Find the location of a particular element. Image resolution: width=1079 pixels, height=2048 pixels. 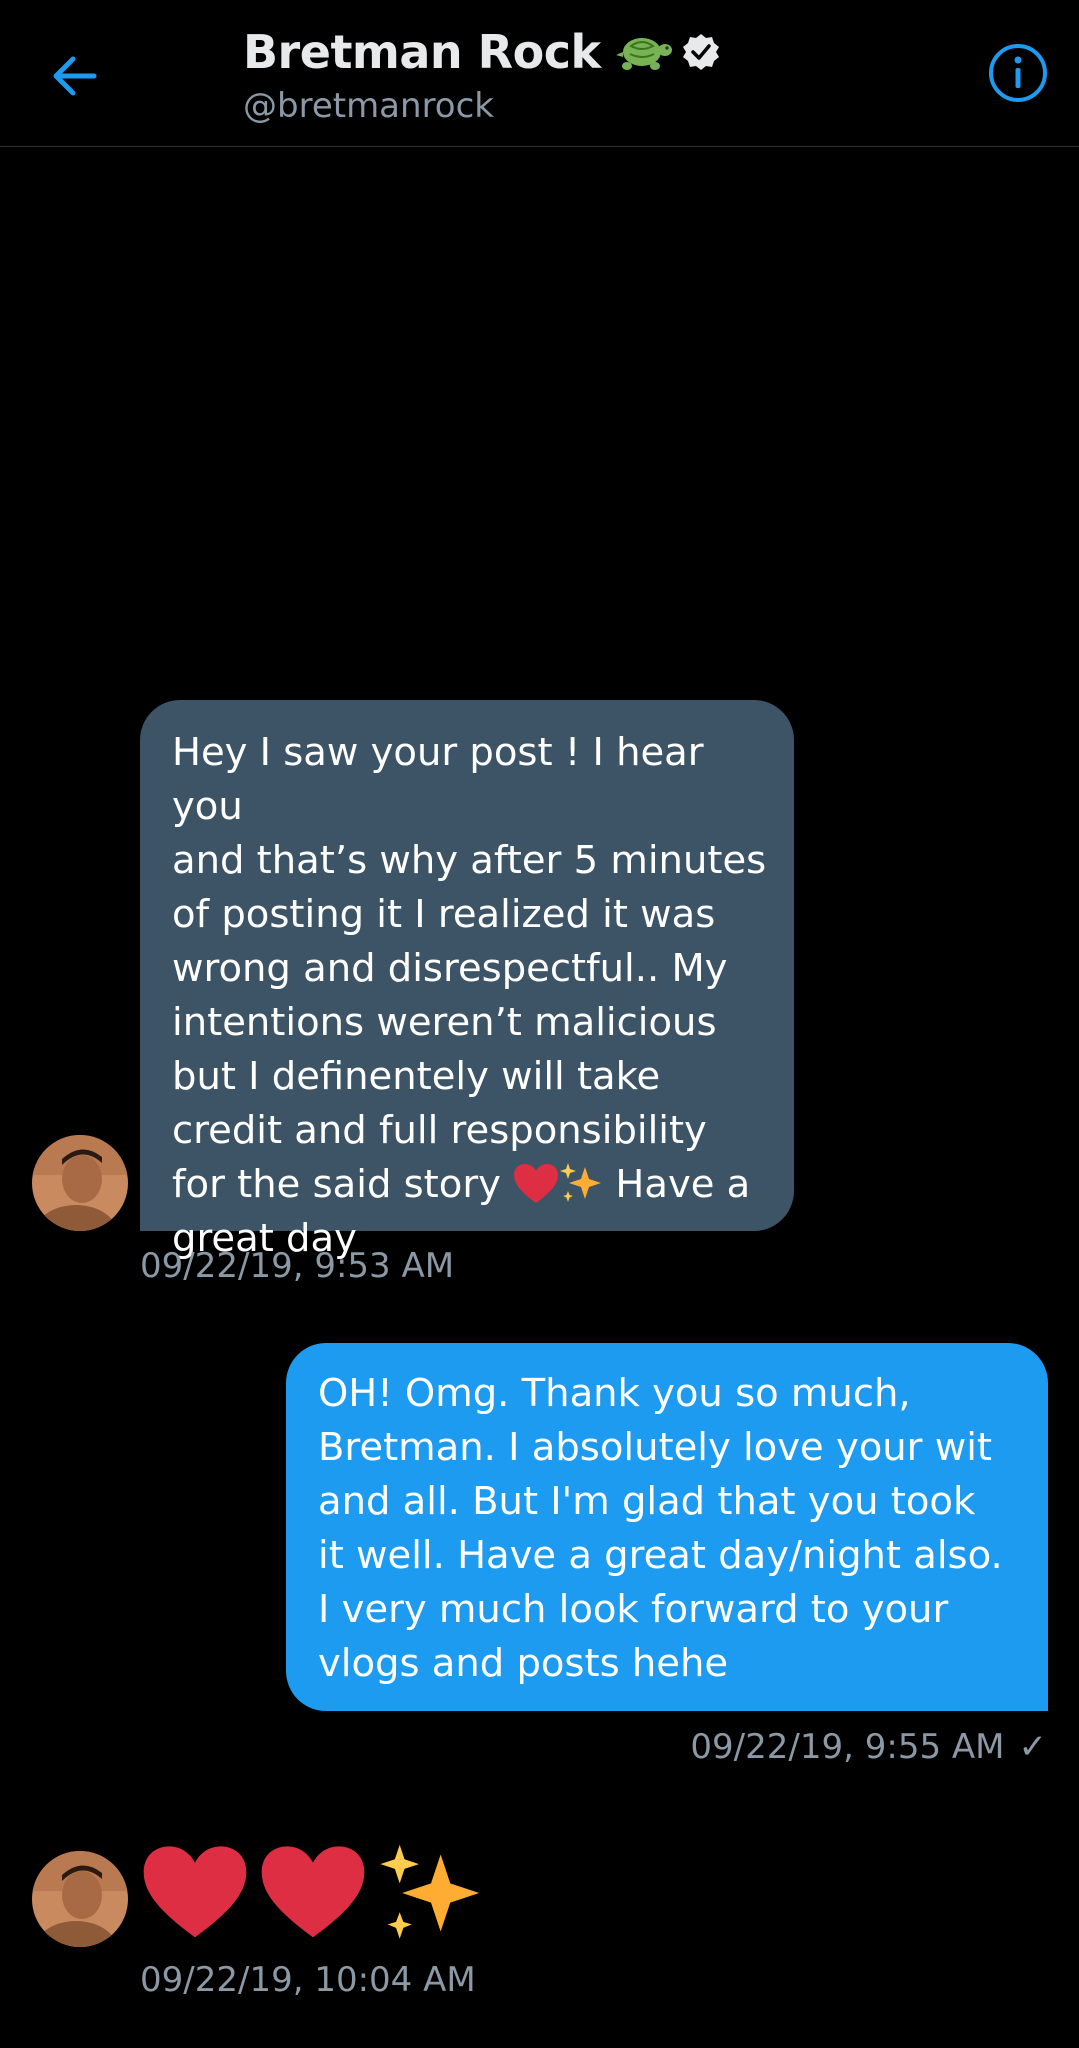

read-check-icon: ✓ is located at coordinates (1033, 1747).